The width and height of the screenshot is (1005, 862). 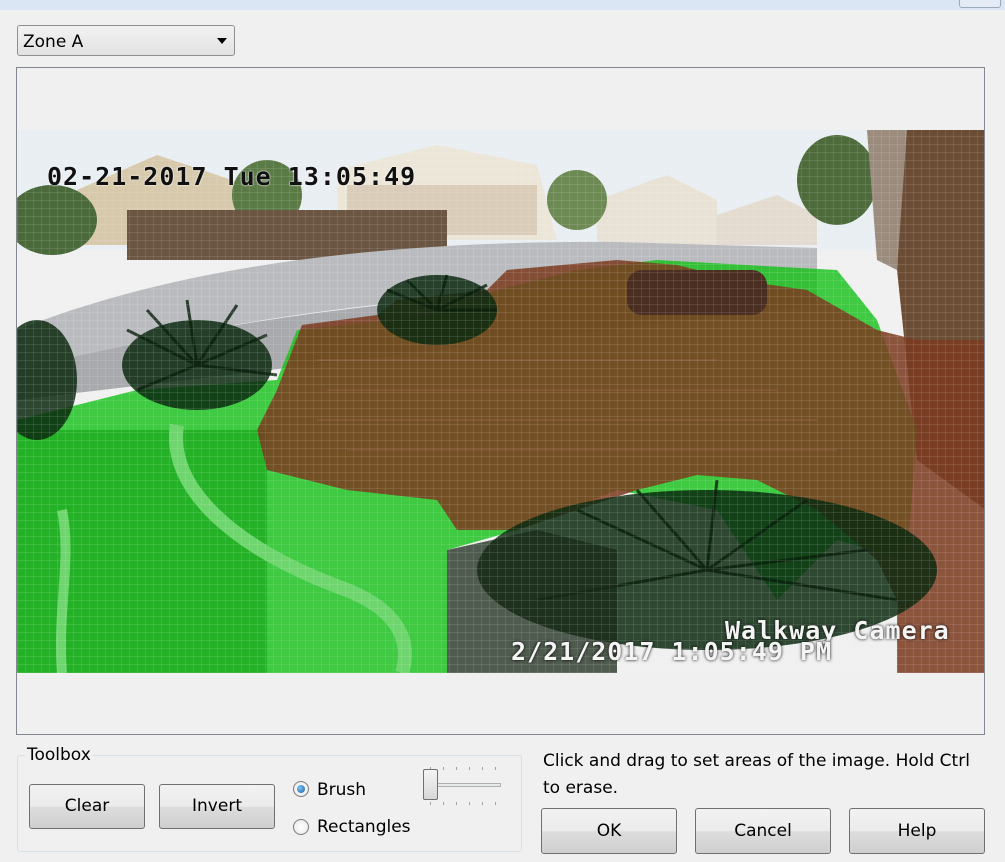 What do you see at coordinates (341, 790) in the screenshot?
I see `brush-radio-label: Brush` at bounding box center [341, 790].